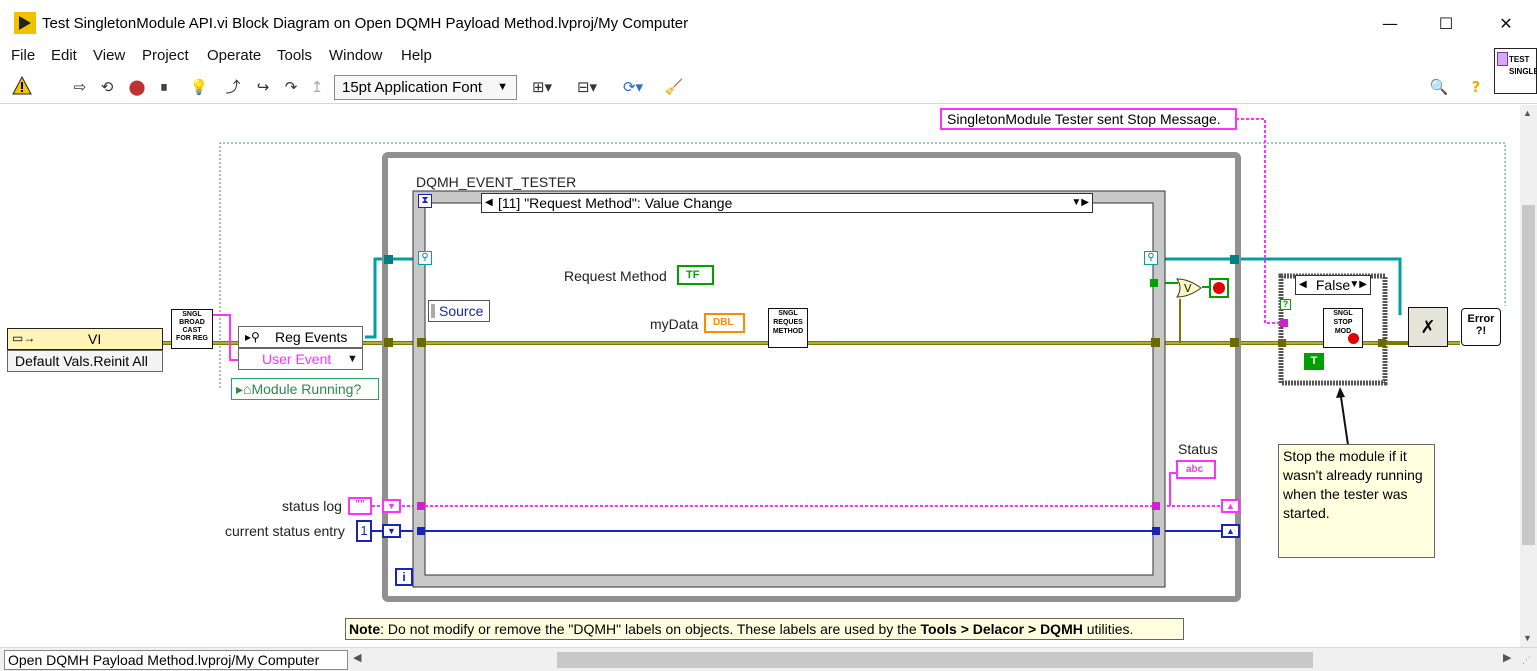  What do you see at coordinates (1282, 343) in the screenshot?
I see `case-tunnel-left` at bounding box center [1282, 343].